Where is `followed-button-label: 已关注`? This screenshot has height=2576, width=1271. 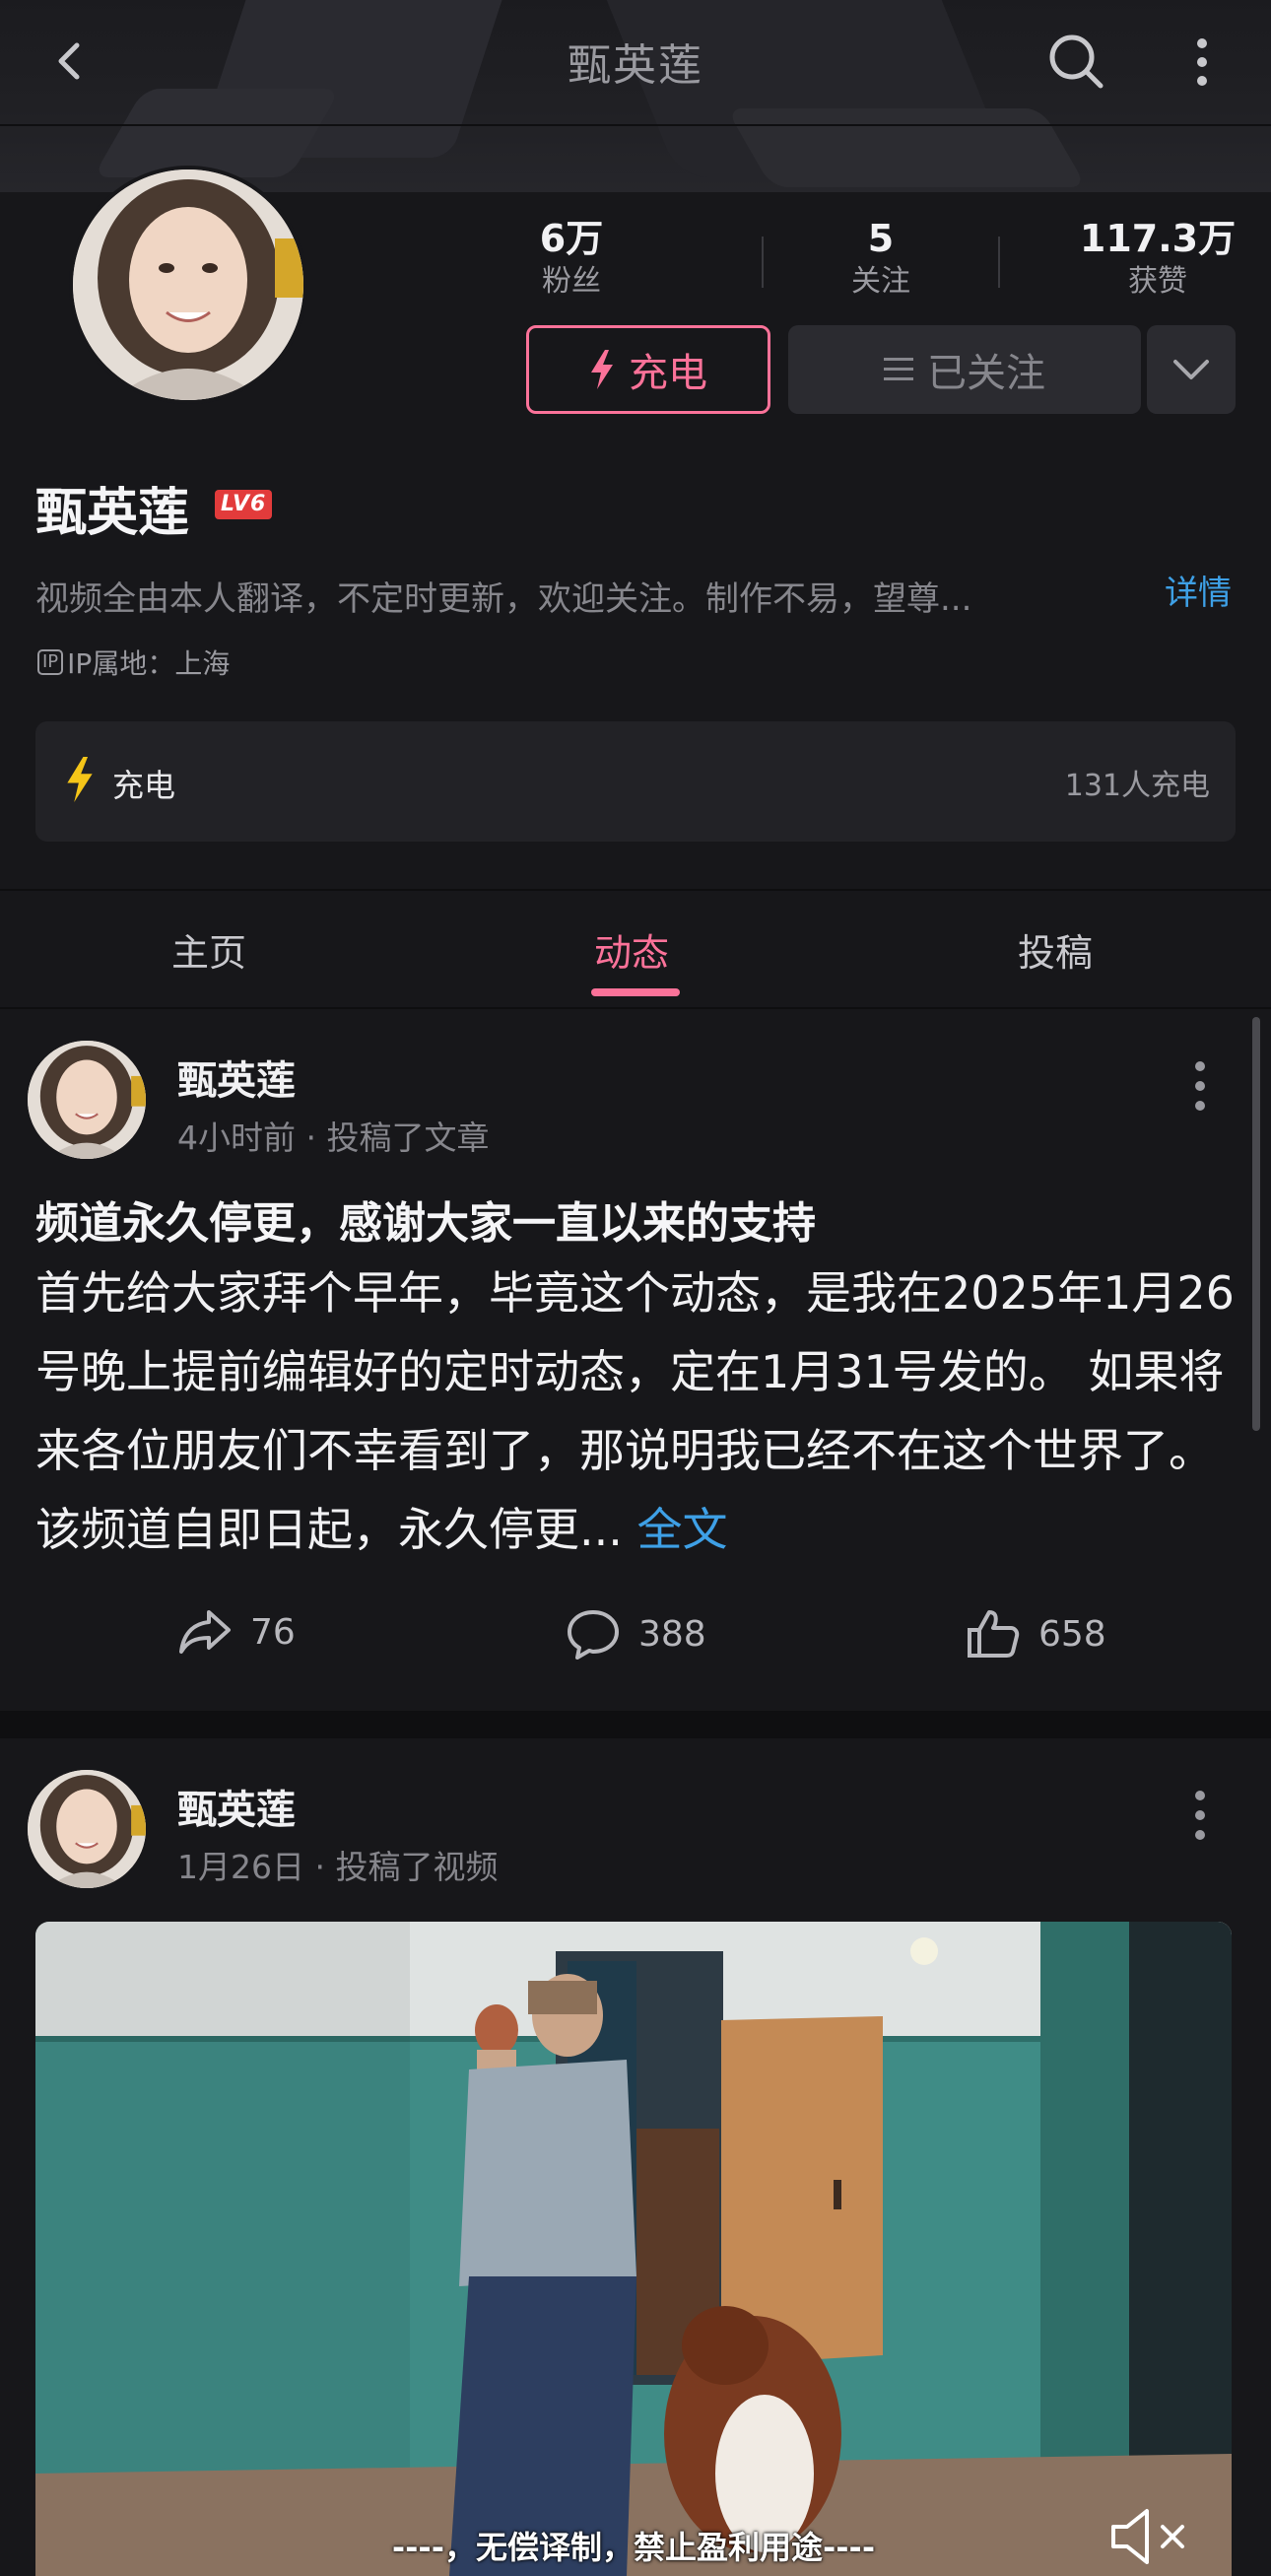 followed-button-label: 已关注 is located at coordinates (986, 373).